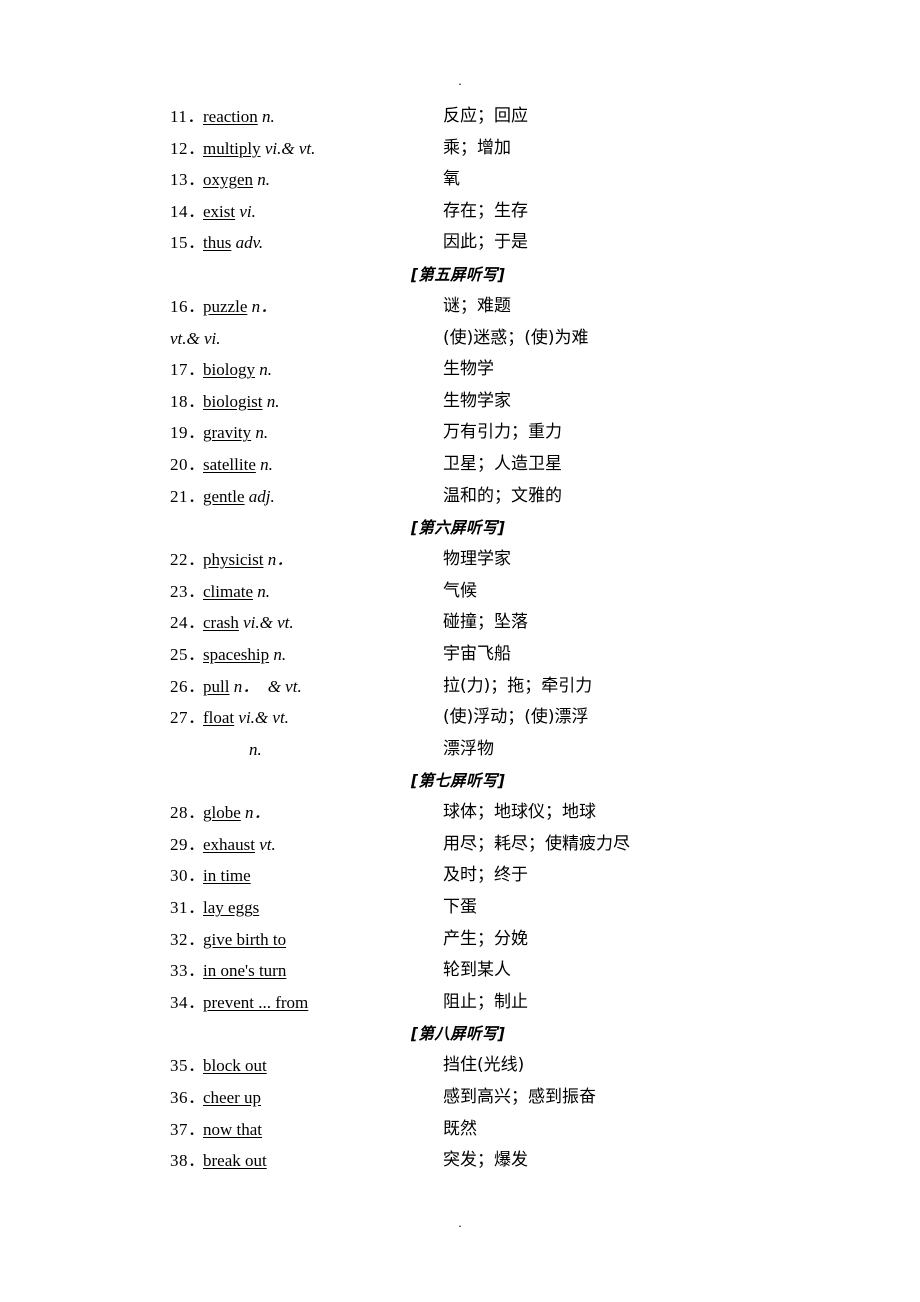 This screenshot has height=1302, width=920. I want to click on entry-headword: in one's turn, so click(245, 971).